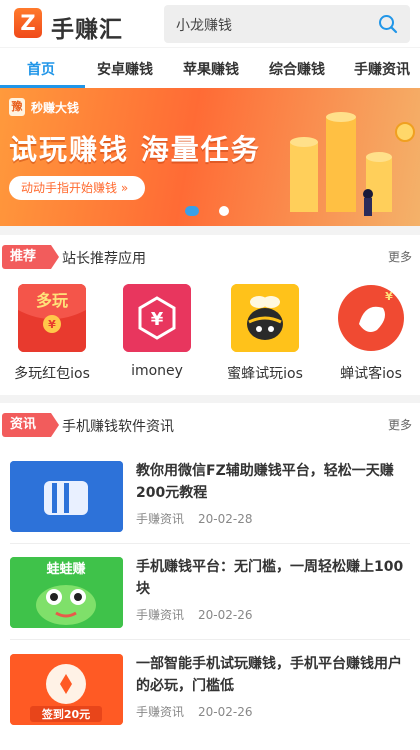 This screenshot has height=750, width=420. I want to click on app-label: 多玩红包ios, so click(52, 374).